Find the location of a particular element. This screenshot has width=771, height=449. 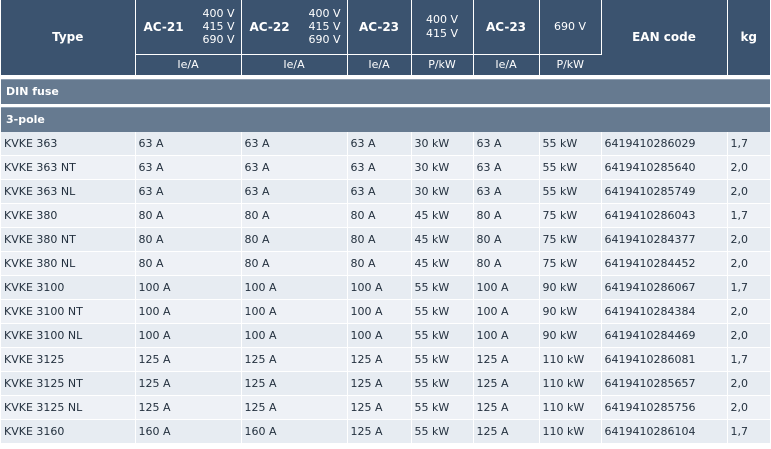

col-header-ac23-b: AC-23 is located at coordinates (506, 27).